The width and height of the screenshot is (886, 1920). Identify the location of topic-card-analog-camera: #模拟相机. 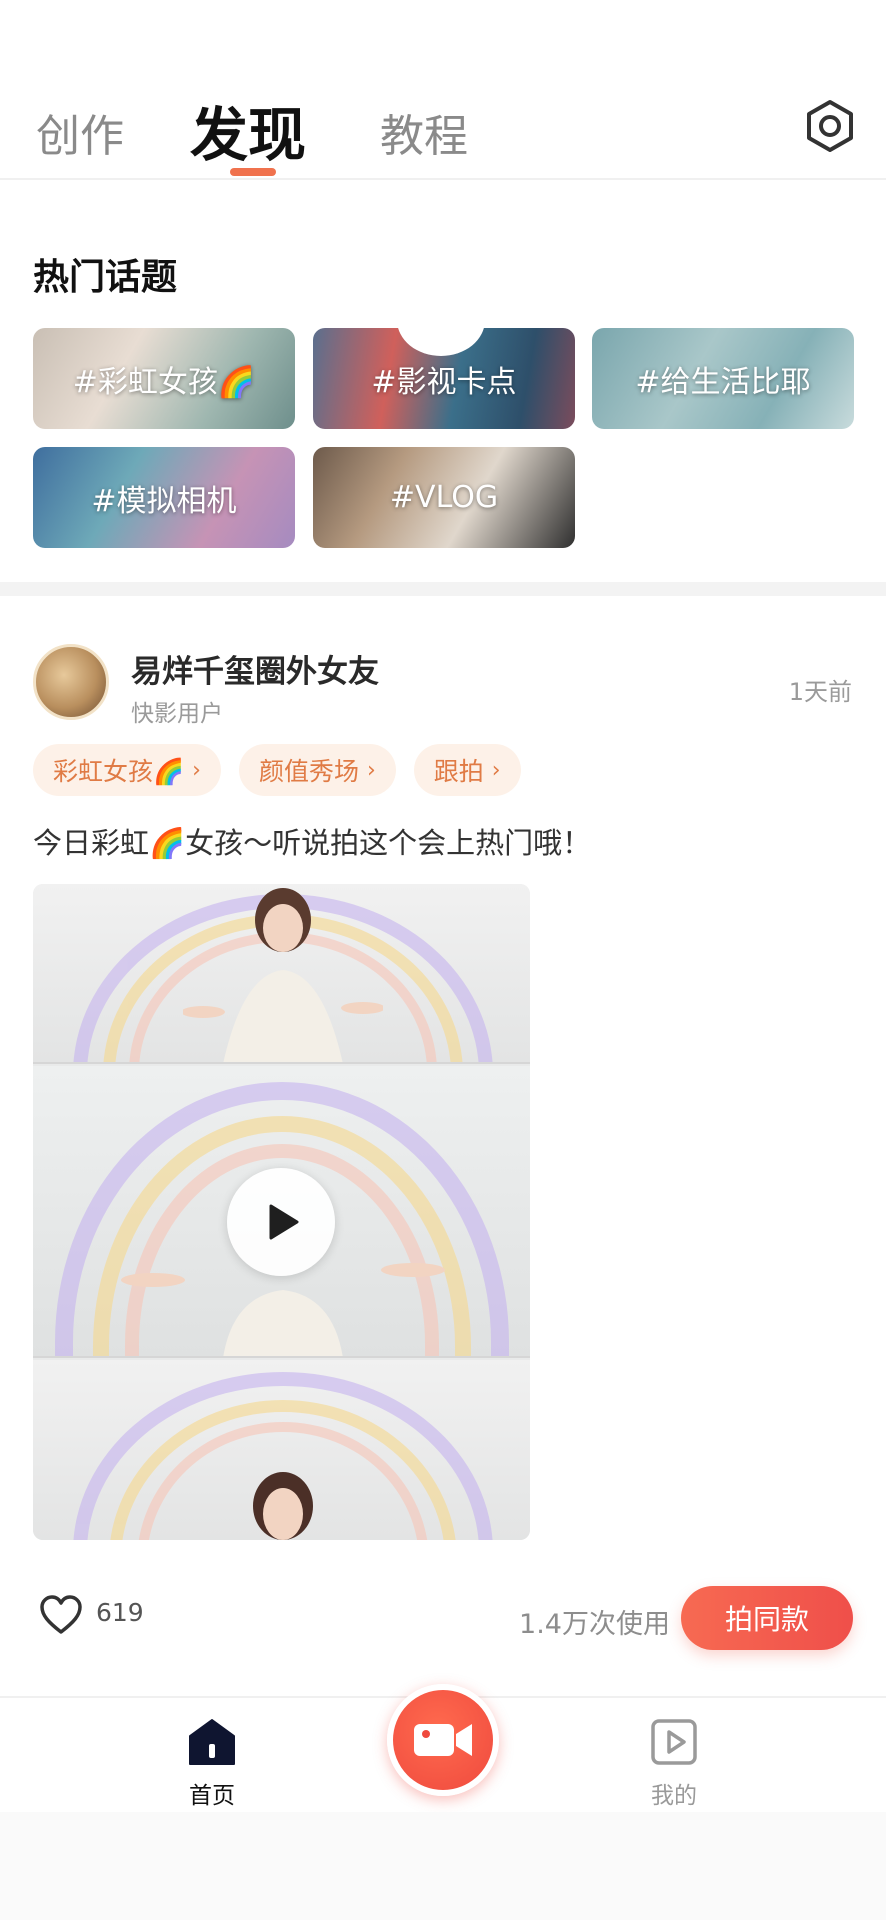
(164, 497).